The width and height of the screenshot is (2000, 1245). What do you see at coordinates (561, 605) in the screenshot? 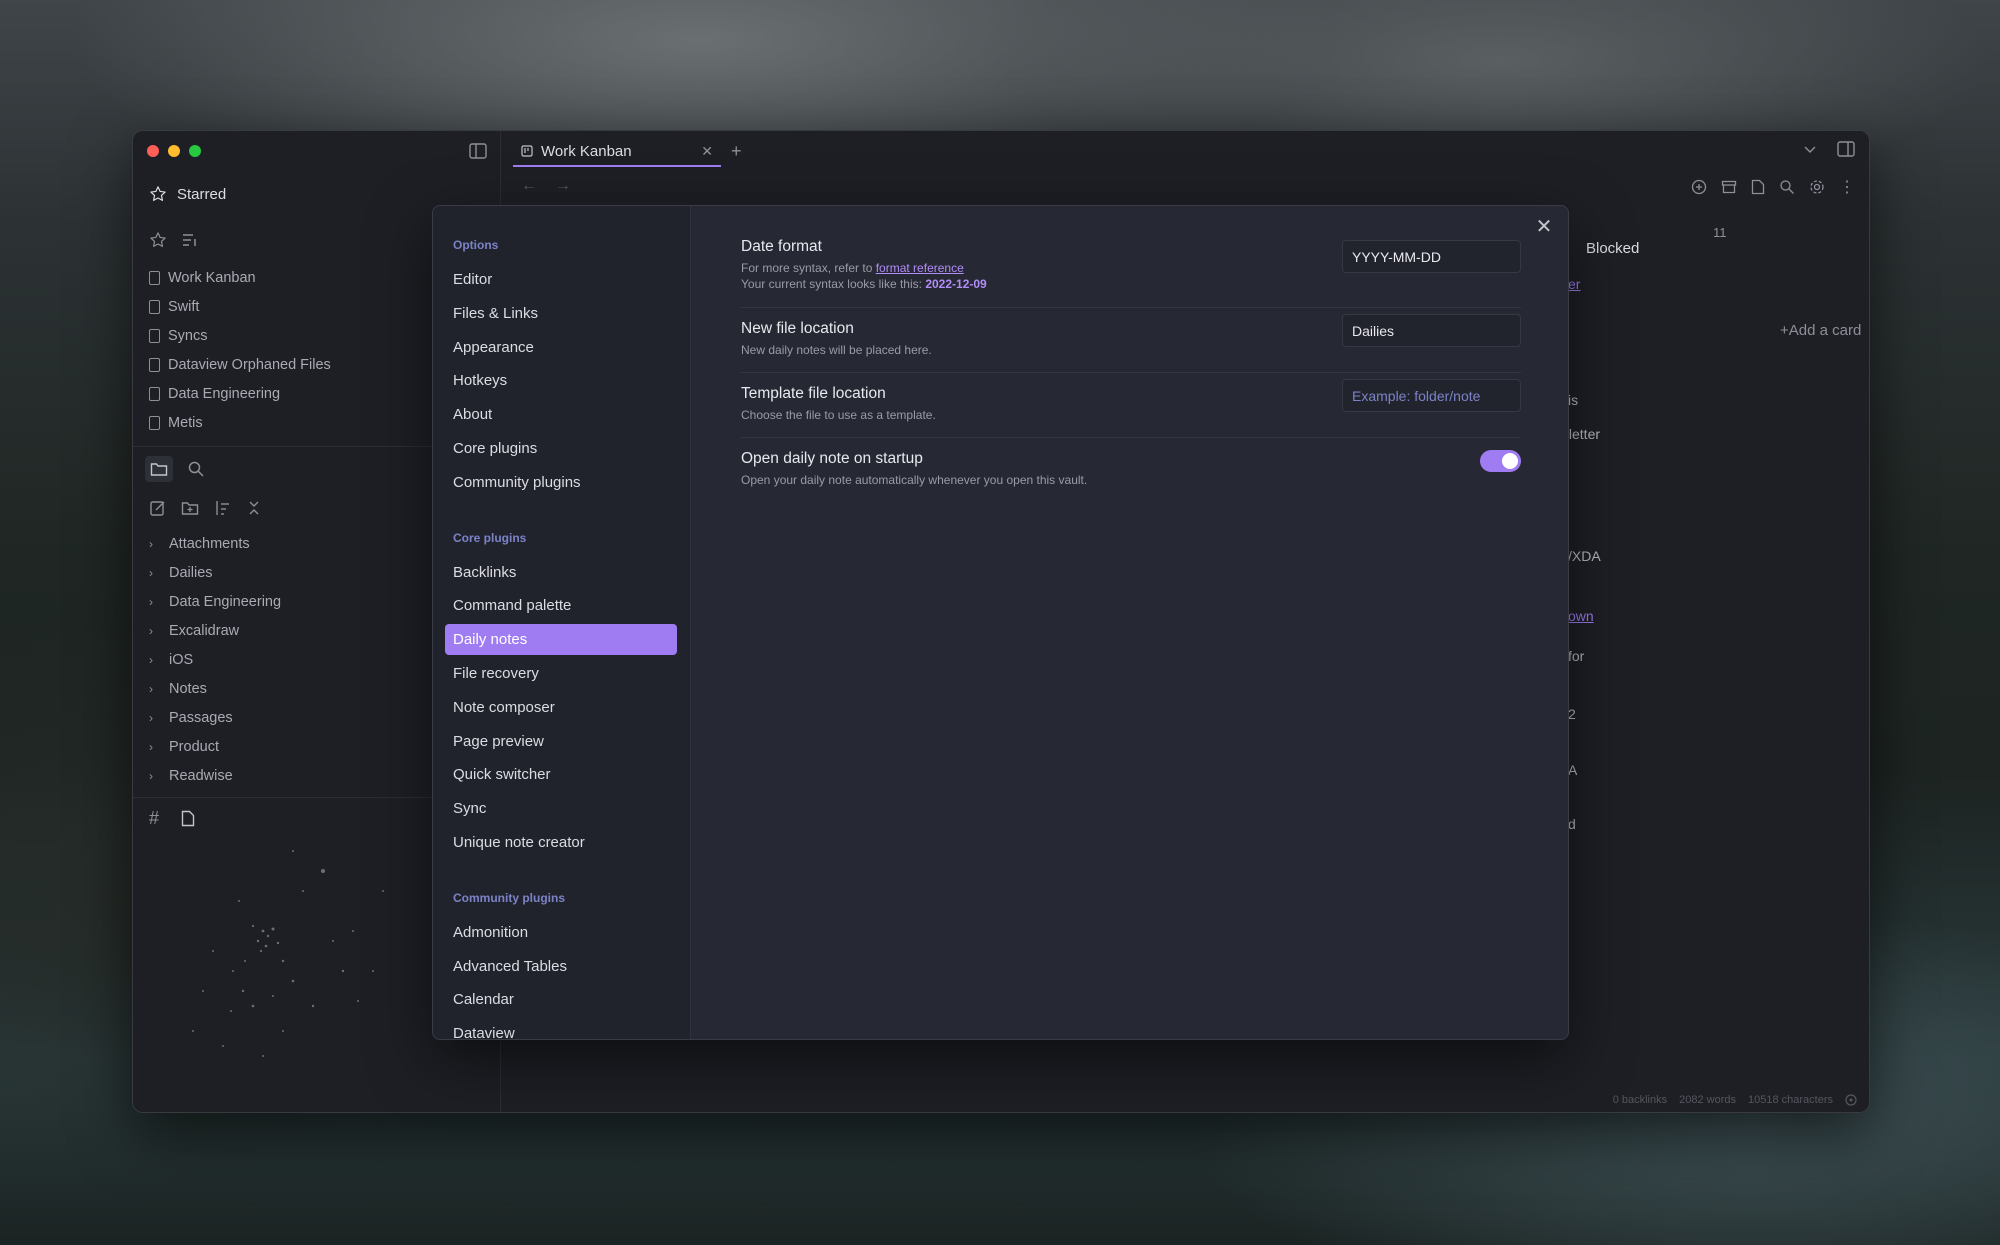
I see `nav-item-command-palette: Command palette` at bounding box center [561, 605].